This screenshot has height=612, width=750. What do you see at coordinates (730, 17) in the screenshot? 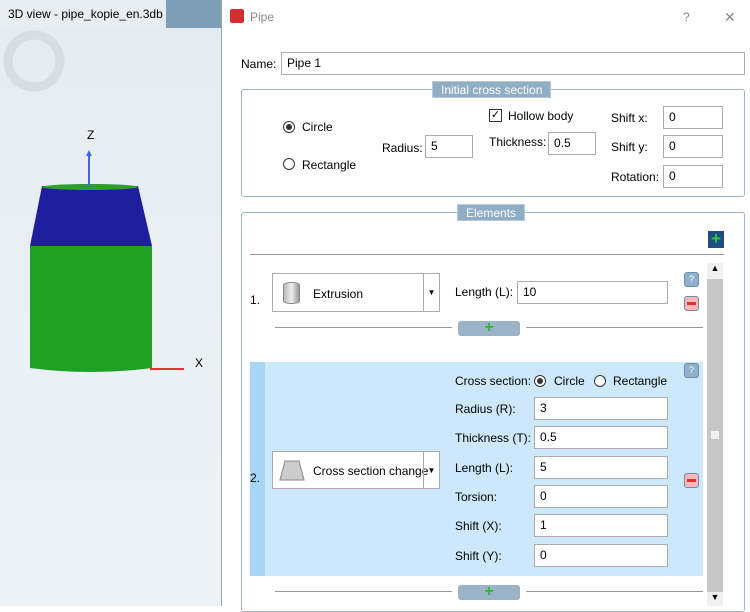
I see `close-button: ✕` at bounding box center [730, 17].